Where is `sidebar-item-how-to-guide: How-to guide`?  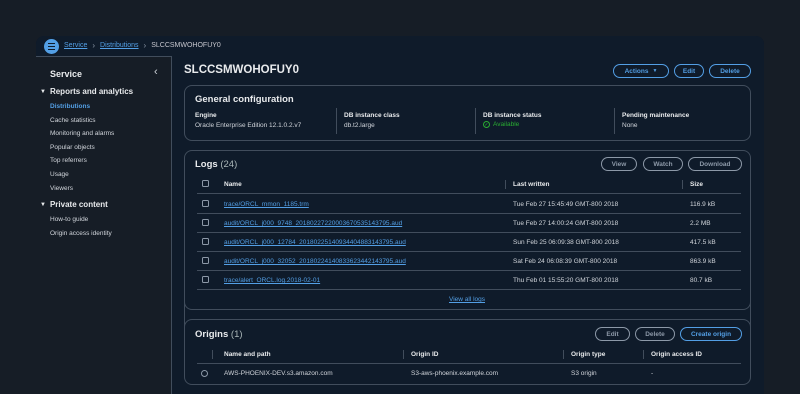 sidebar-item-how-to-guide: How-to guide is located at coordinates (69, 219).